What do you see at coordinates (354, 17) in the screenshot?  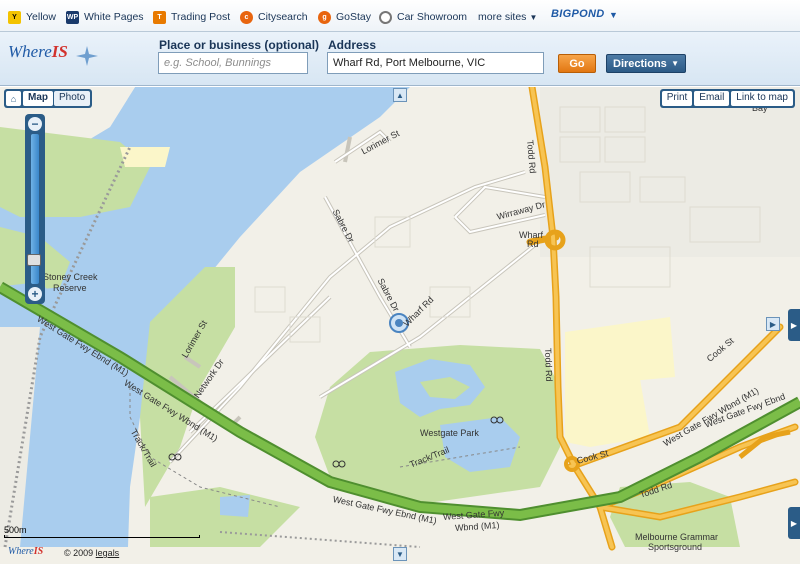 I see `site-link-label: GoStay` at bounding box center [354, 17].